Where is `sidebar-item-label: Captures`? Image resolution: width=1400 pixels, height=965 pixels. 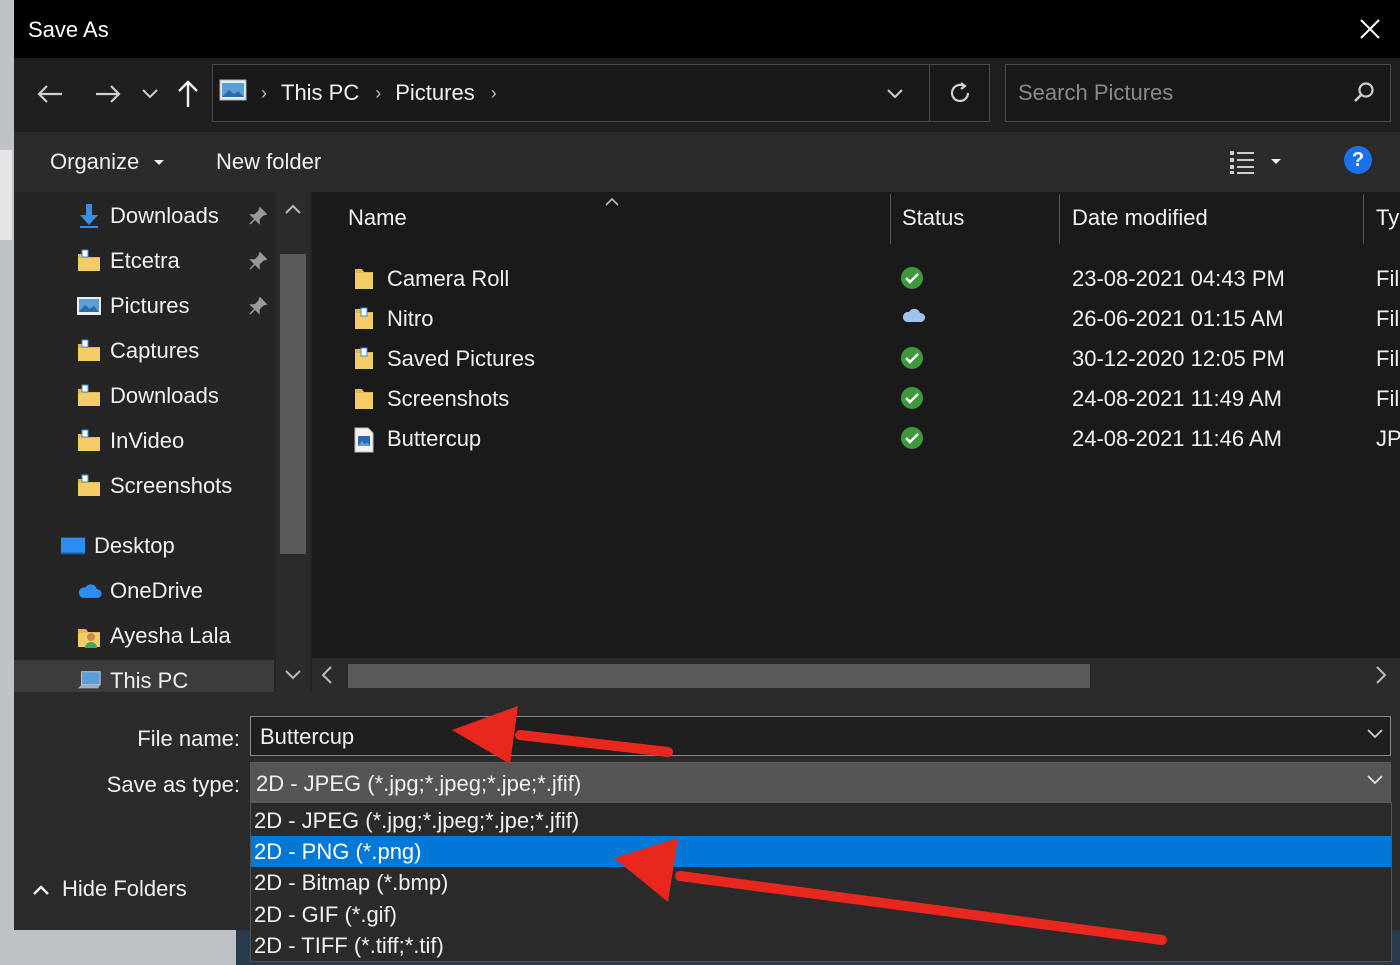
sidebar-item-label: Captures is located at coordinates (155, 350).